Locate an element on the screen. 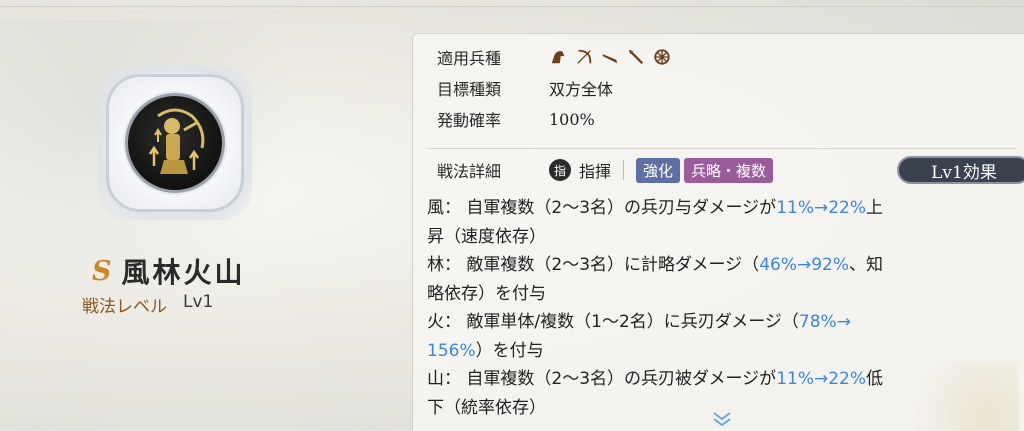  tactic-detail-row: 戦法詳細 指 指揮 強化 兵略・複数 Lv1効果 is located at coordinates (730, 170).